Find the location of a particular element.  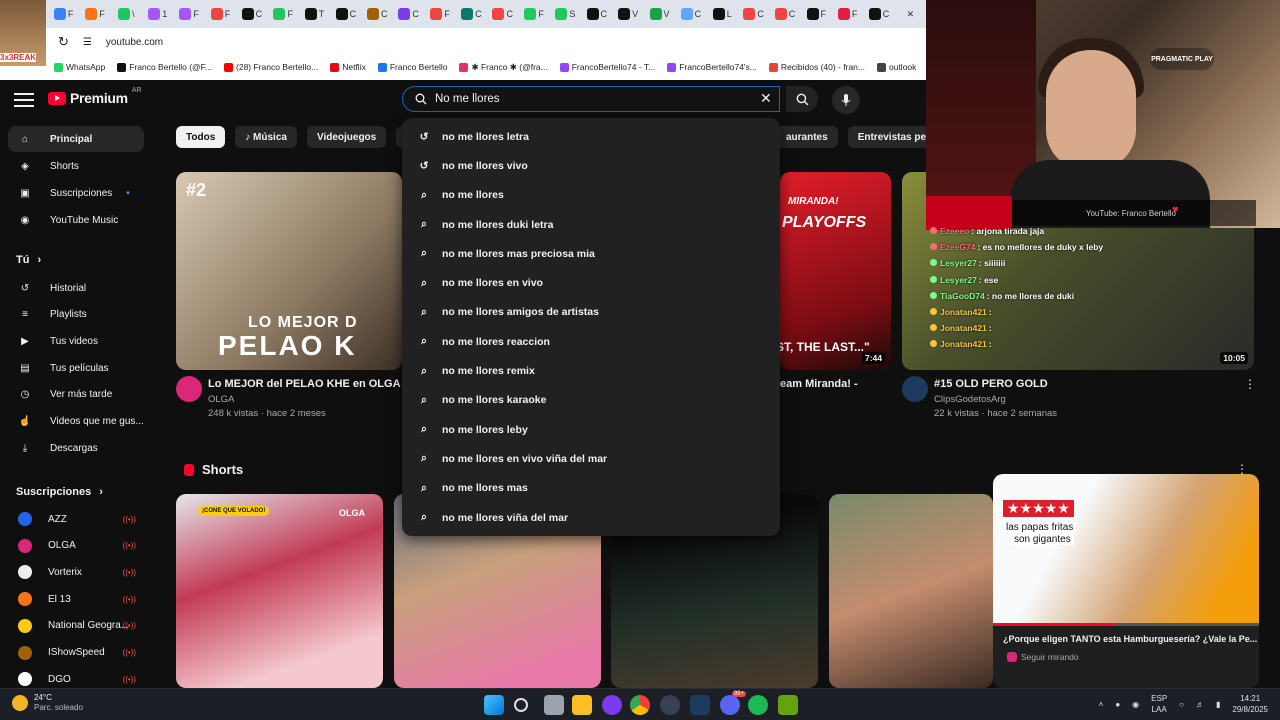

file-explorer-icon is located at coordinates (582, 705).